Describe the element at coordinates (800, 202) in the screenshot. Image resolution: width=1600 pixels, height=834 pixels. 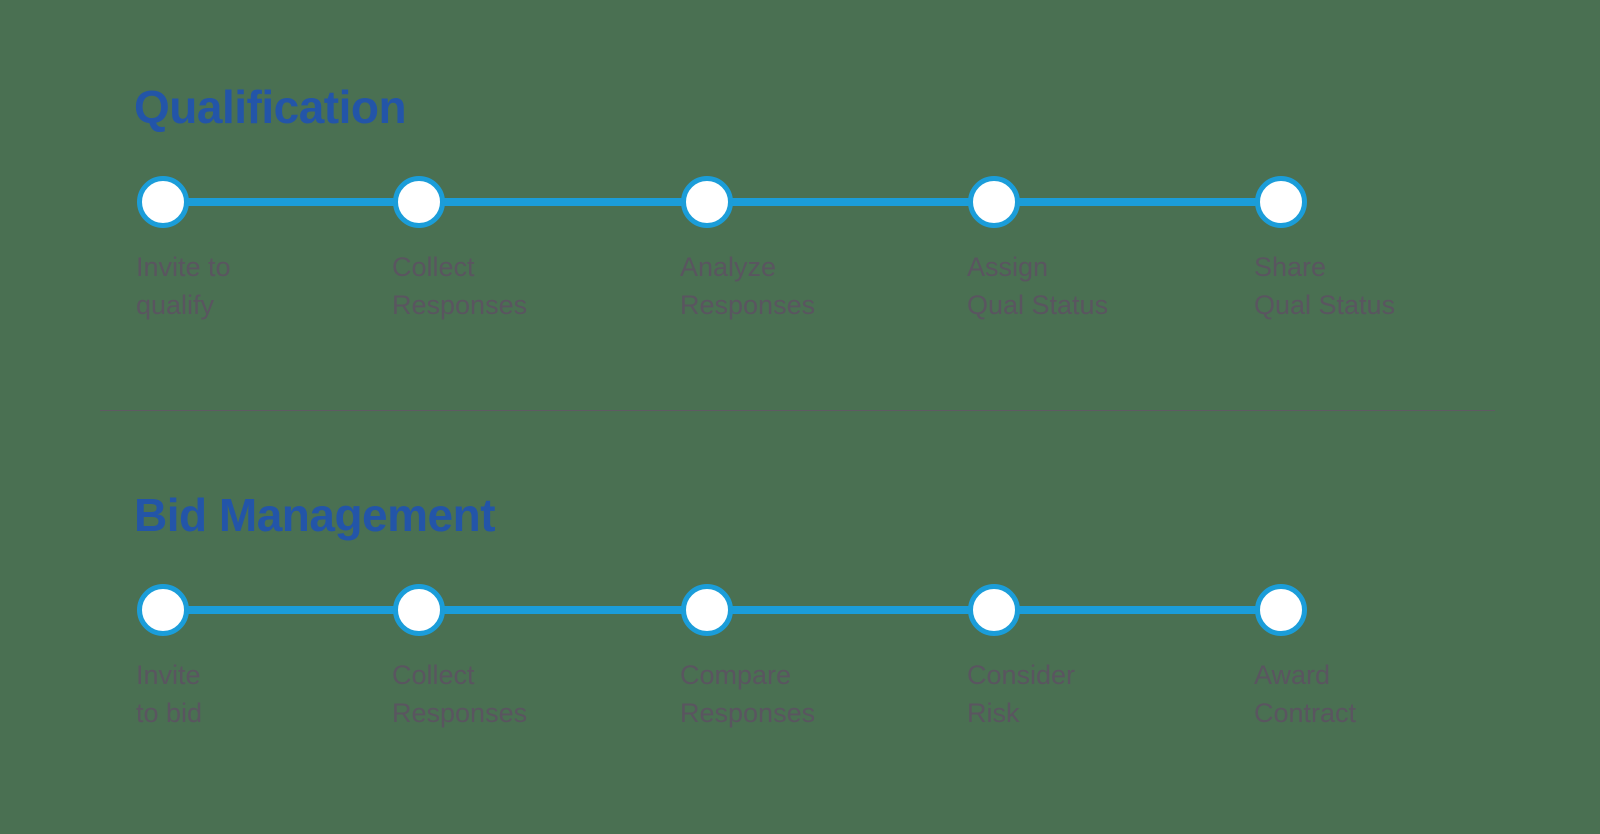
I see `timeline-qualification` at that location.